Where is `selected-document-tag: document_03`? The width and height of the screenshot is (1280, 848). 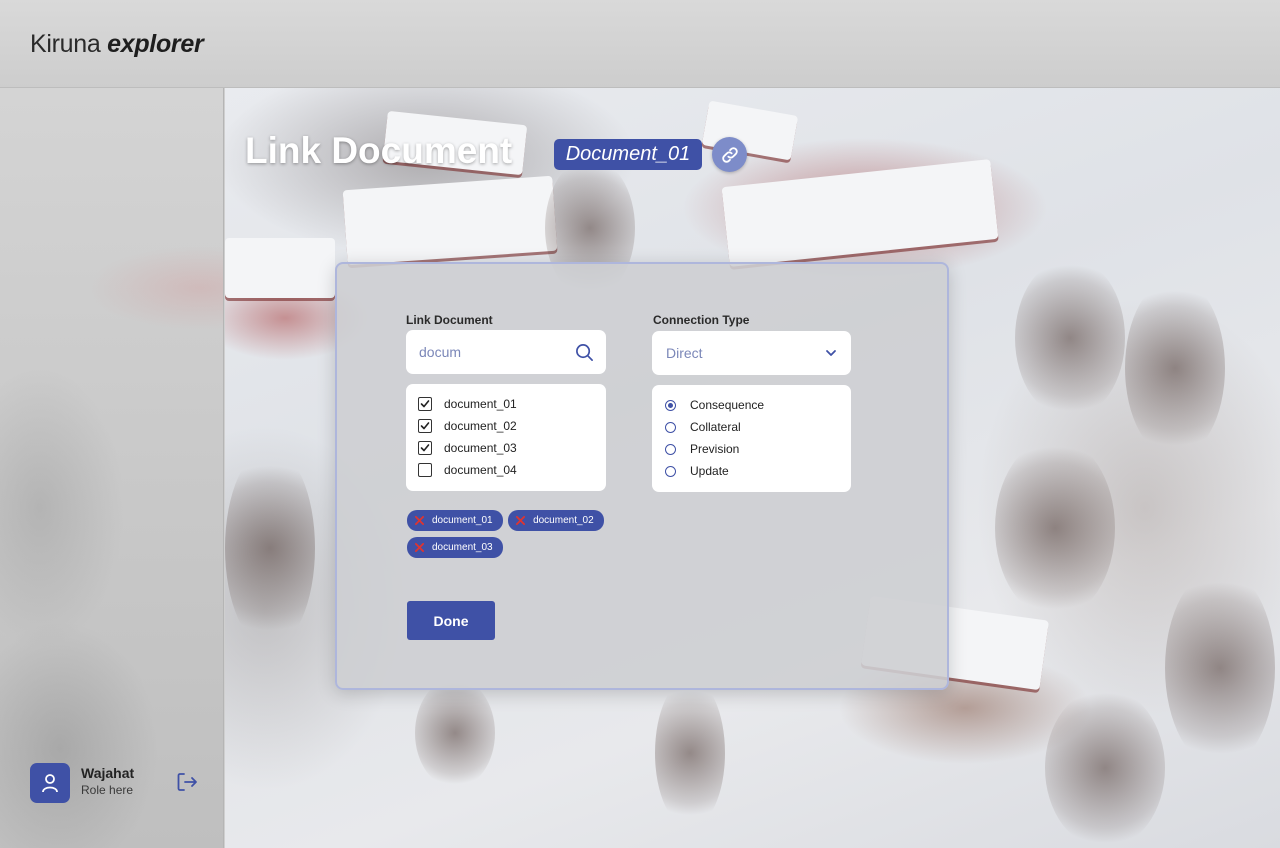
selected-document-tag: document_03 is located at coordinates (455, 547).